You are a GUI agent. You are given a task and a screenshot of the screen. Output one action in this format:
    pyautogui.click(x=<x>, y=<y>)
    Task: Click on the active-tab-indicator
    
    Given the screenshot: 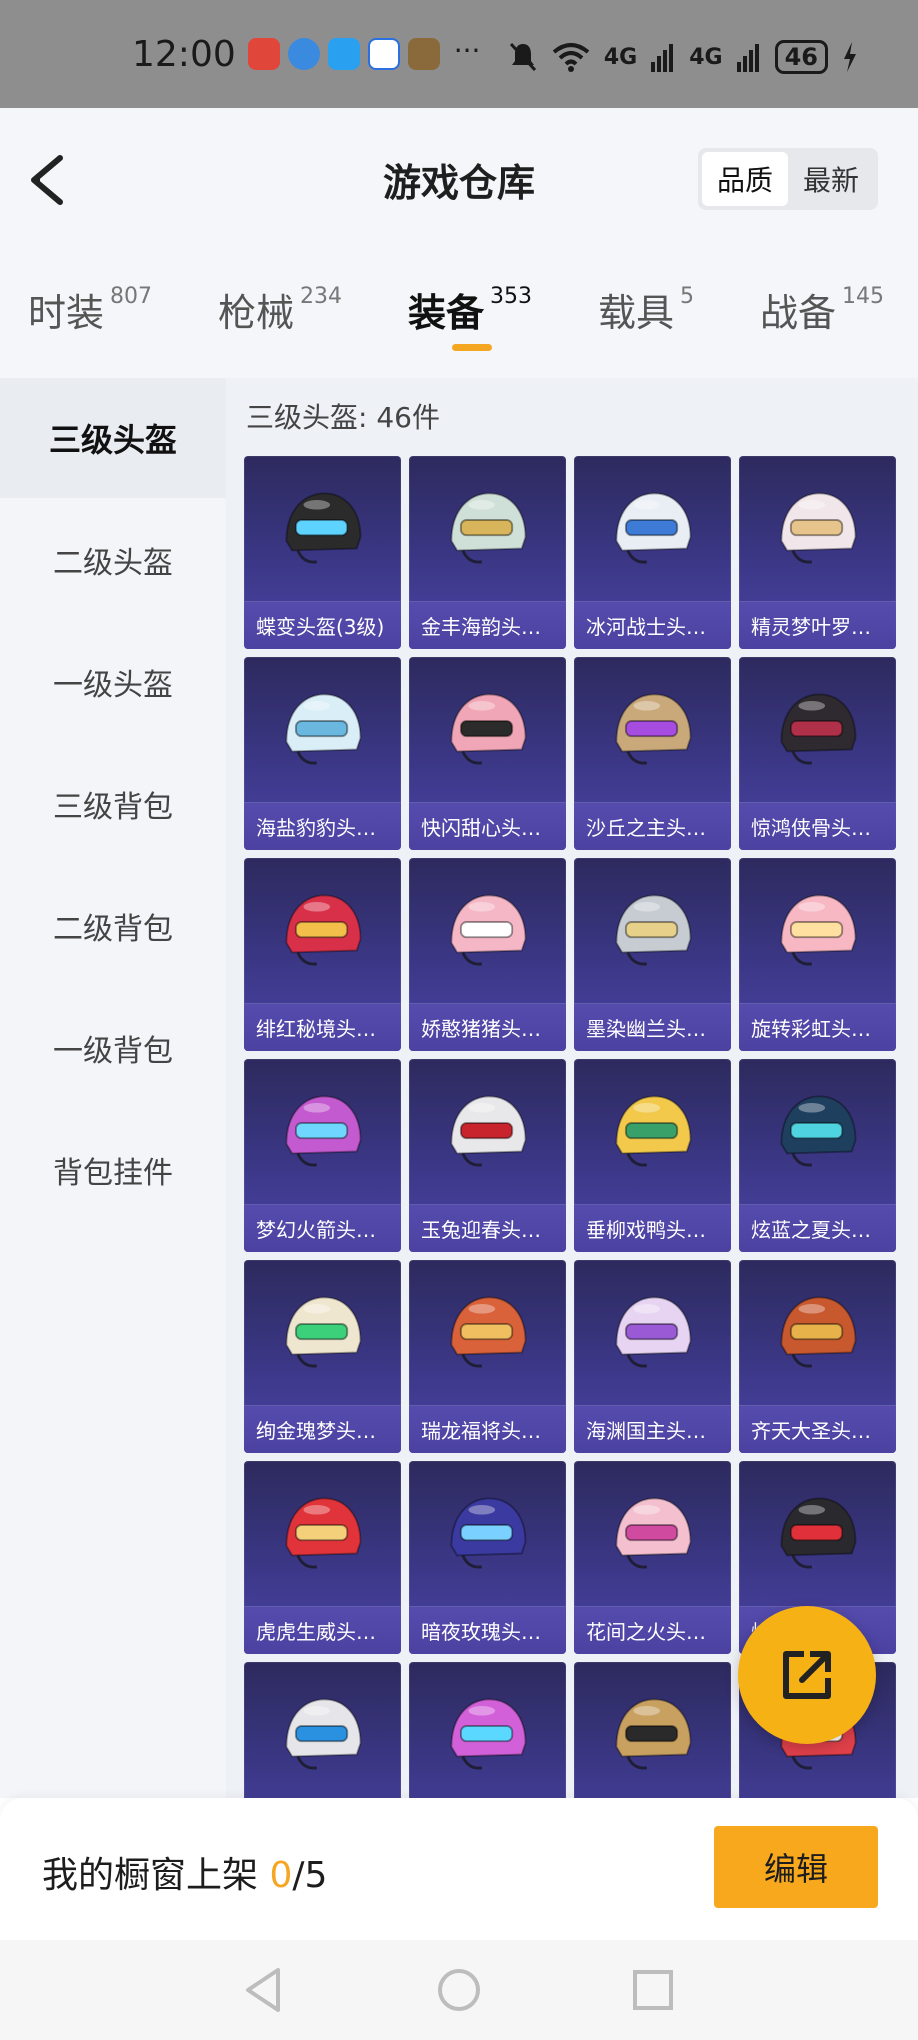 What is the action you would take?
    pyautogui.click(x=472, y=347)
    